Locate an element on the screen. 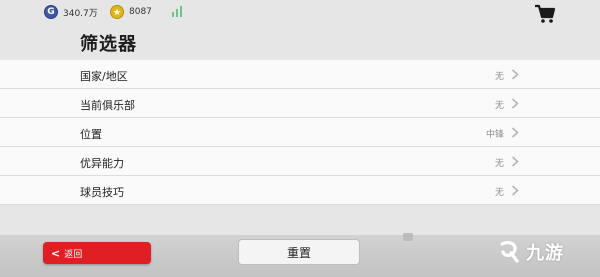 The image size is (600, 277). filter-row-skills: 球员技巧 无 is located at coordinates (300, 190).